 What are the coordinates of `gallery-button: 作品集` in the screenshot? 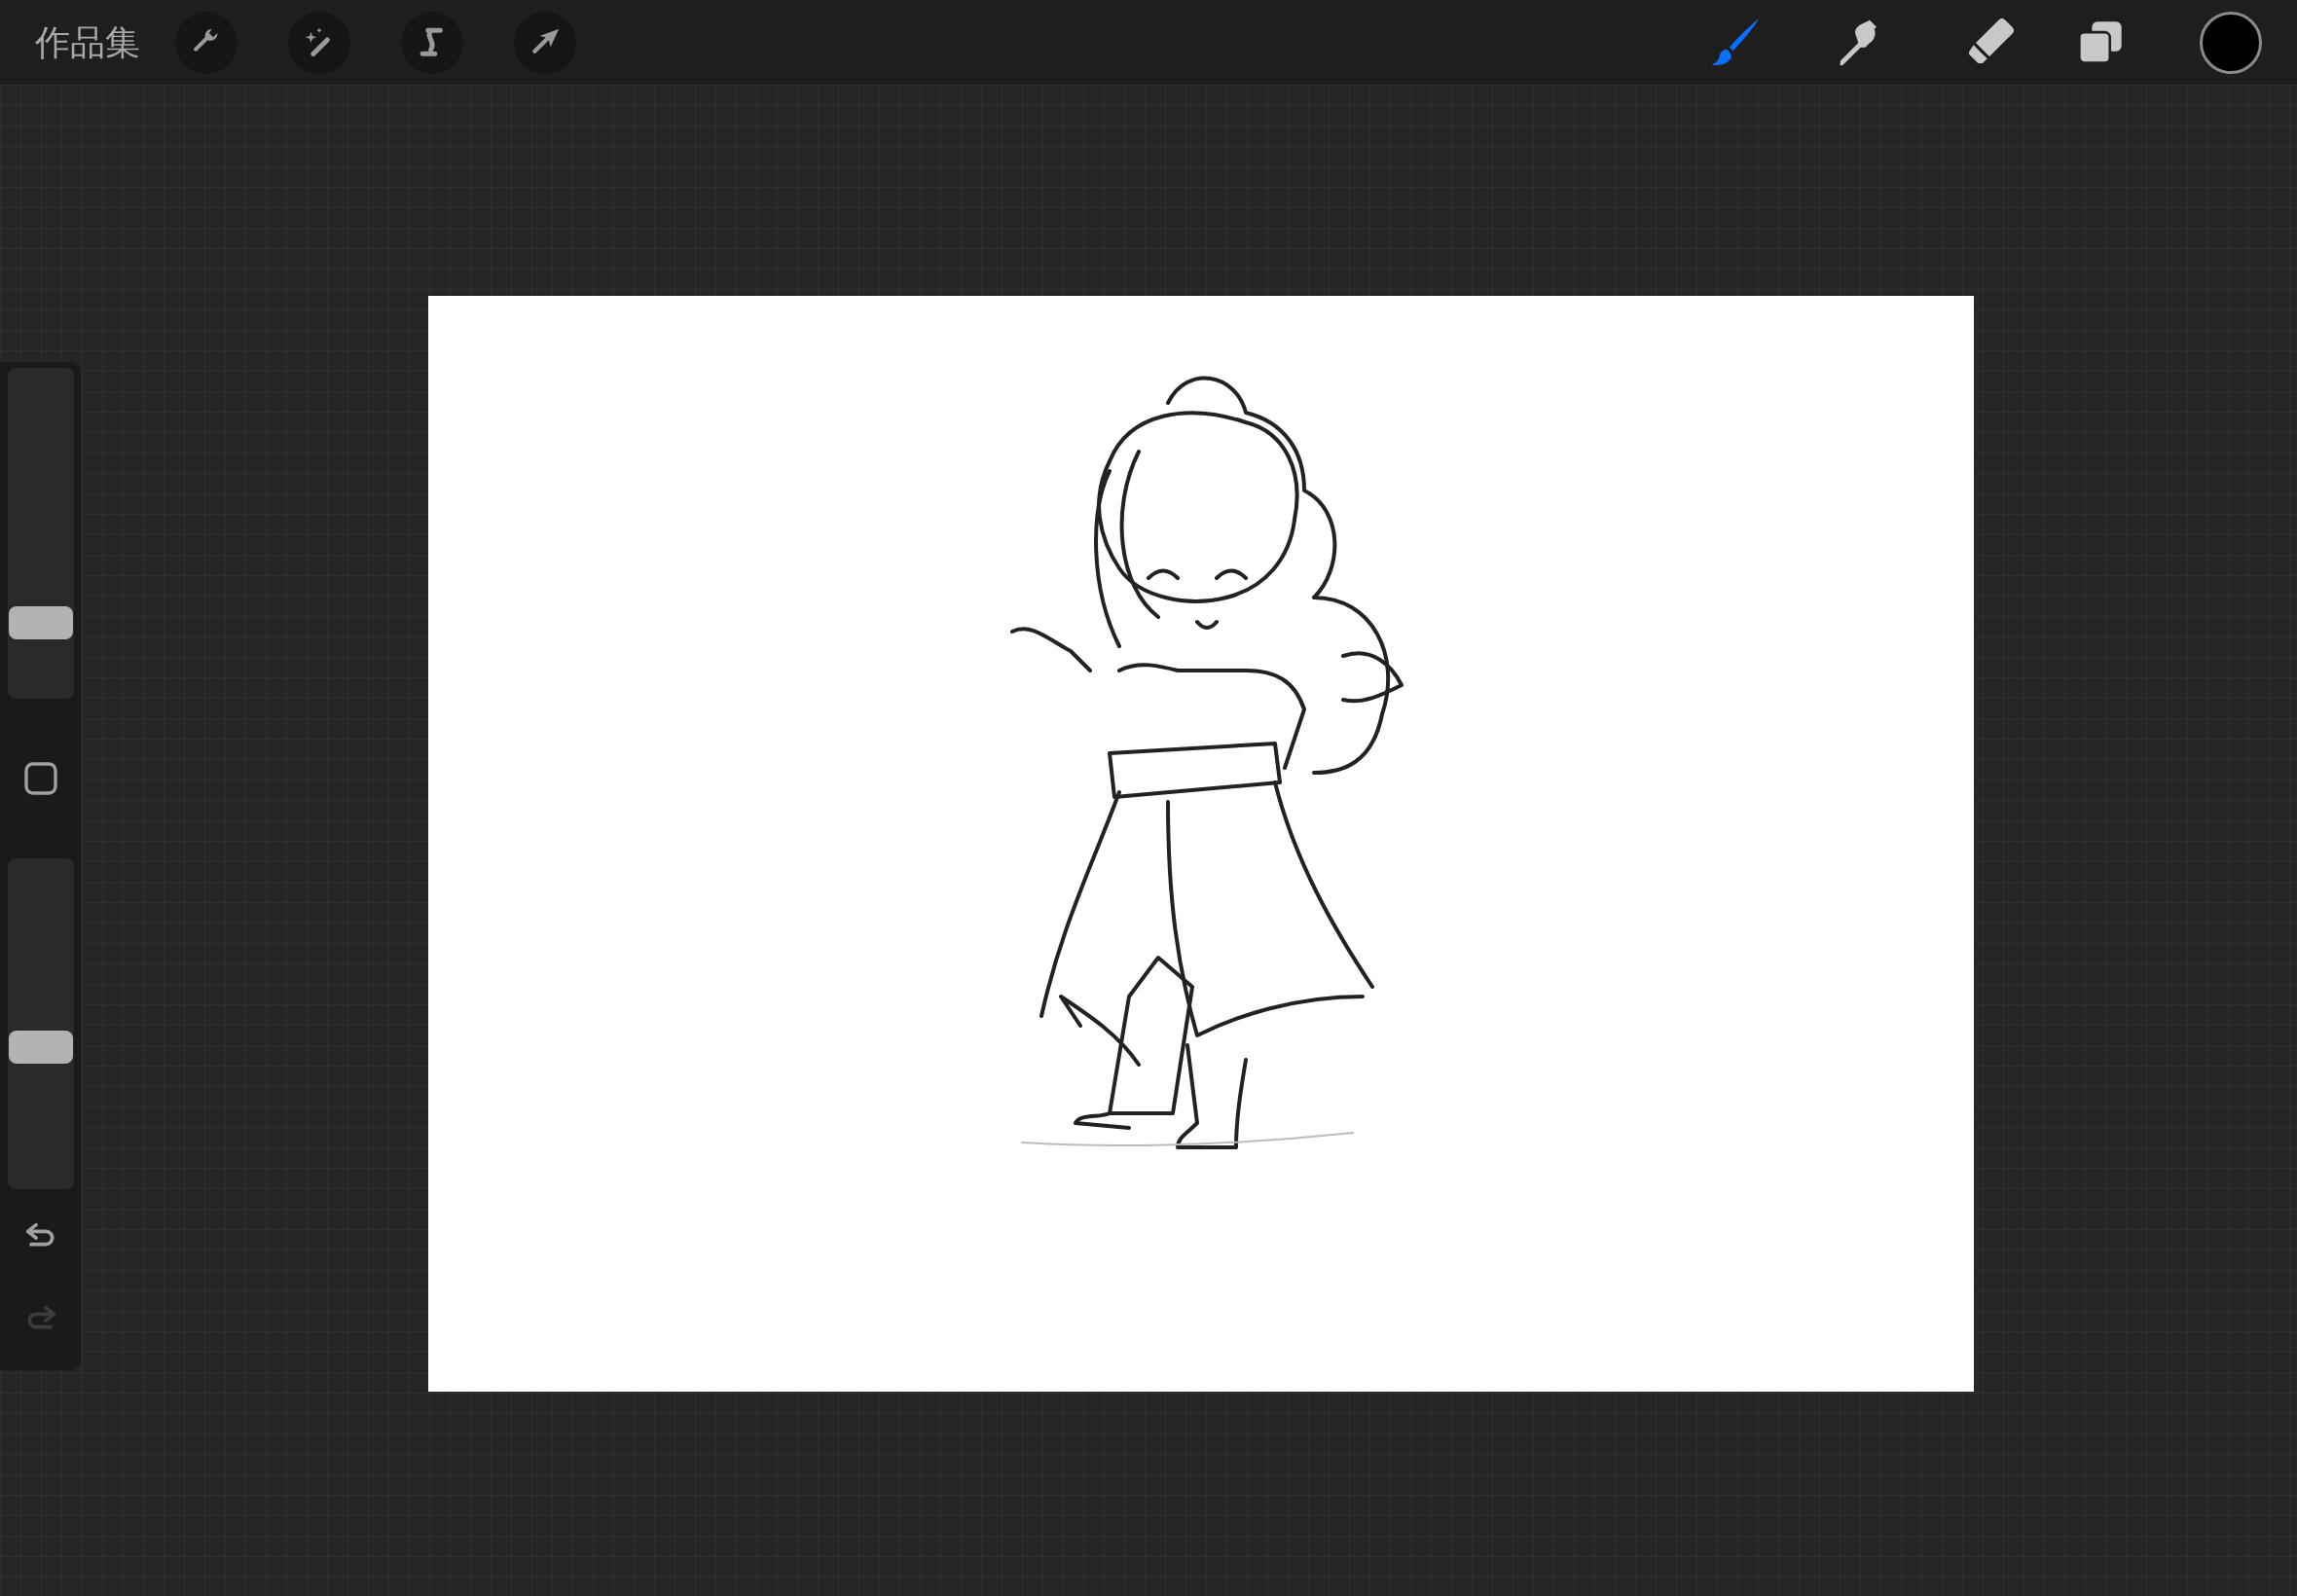 It's located at (87, 42).